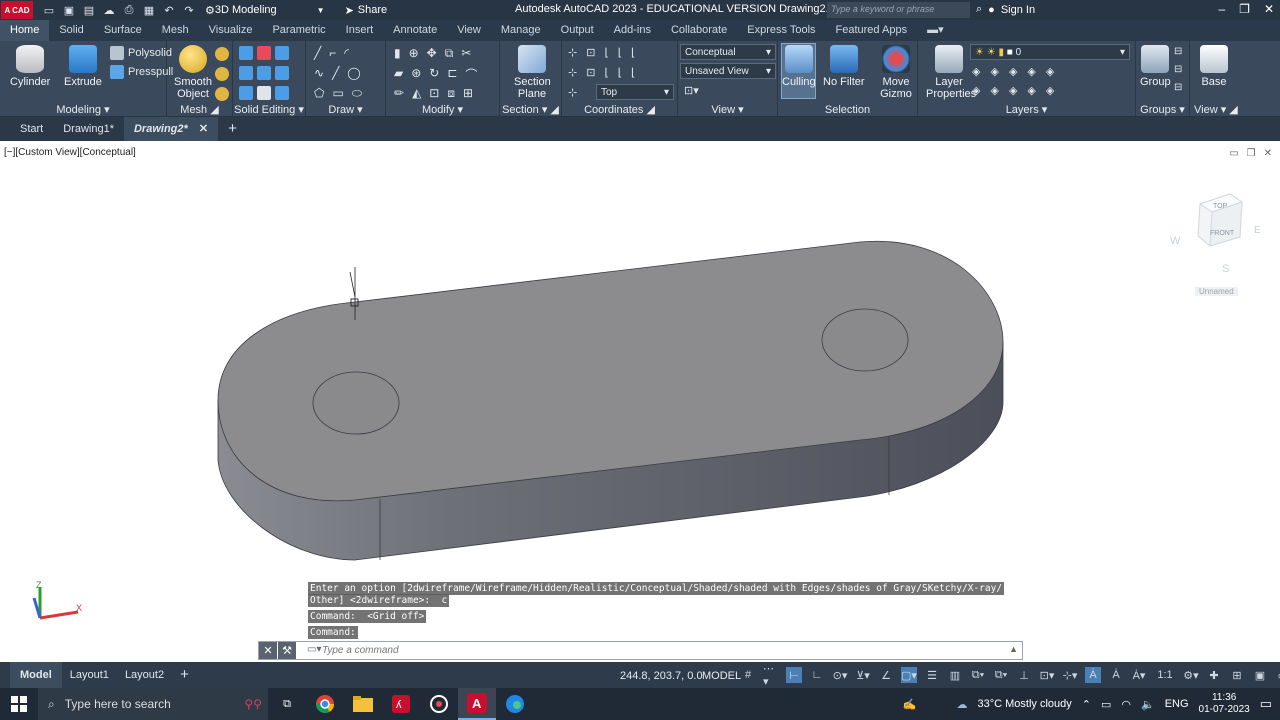  Describe the element at coordinates (728, 71) in the screenshot. I see `saved-view-combo: Unsaved View ▾` at that location.